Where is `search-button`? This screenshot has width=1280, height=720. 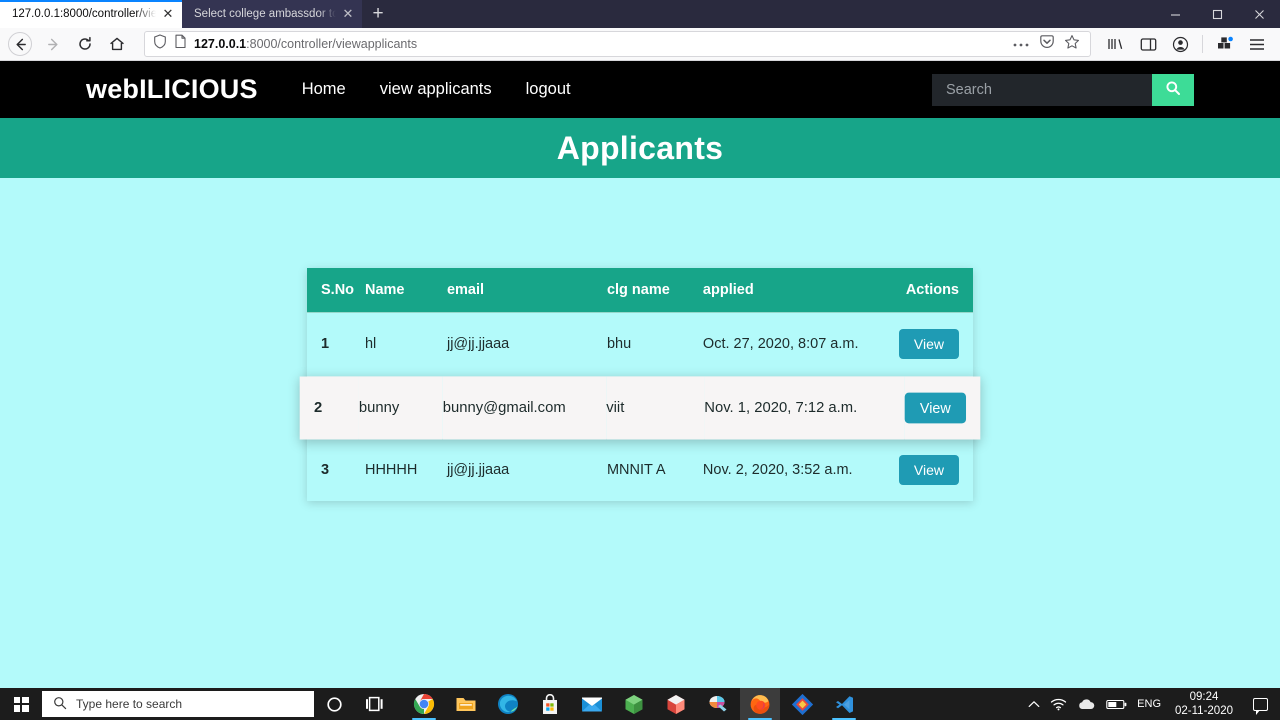
search-button is located at coordinates (1173, 89).